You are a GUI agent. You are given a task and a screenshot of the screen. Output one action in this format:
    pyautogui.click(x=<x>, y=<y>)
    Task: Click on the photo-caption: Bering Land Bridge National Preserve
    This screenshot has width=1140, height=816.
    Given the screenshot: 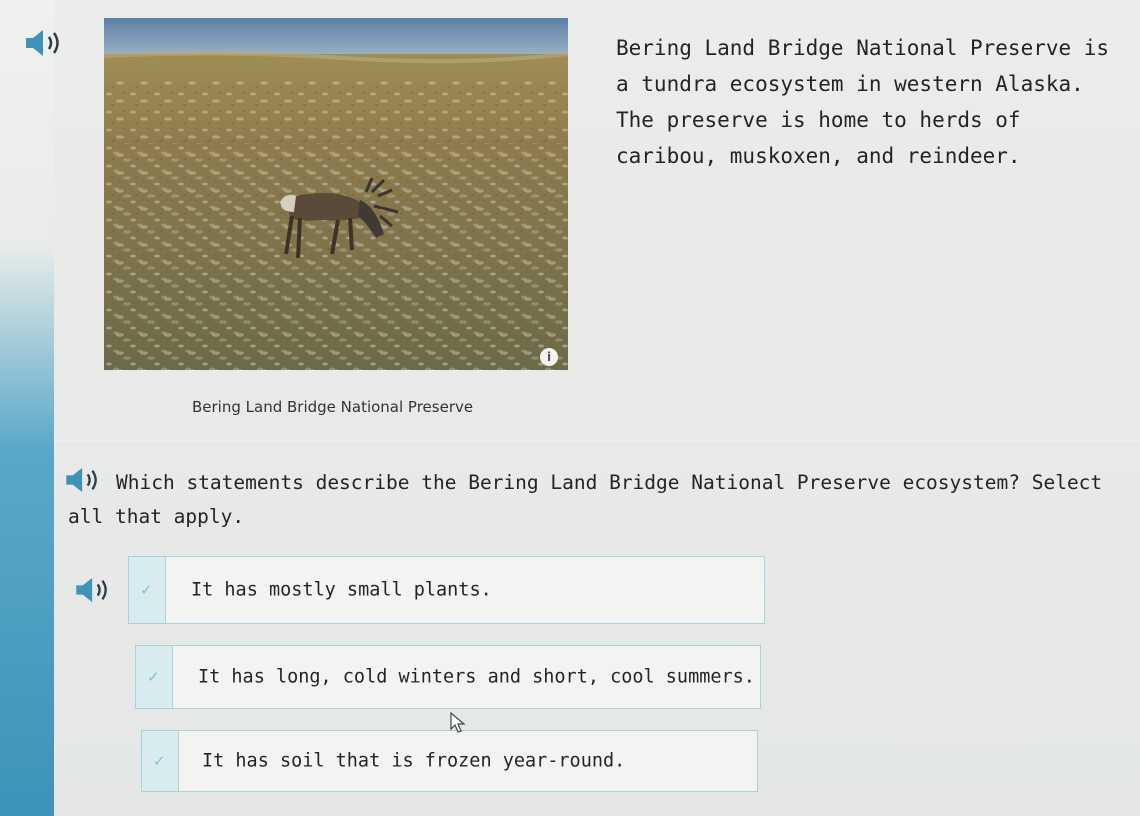 What is the action you would take?
    pyautogui.click(x=333, y=407)
    